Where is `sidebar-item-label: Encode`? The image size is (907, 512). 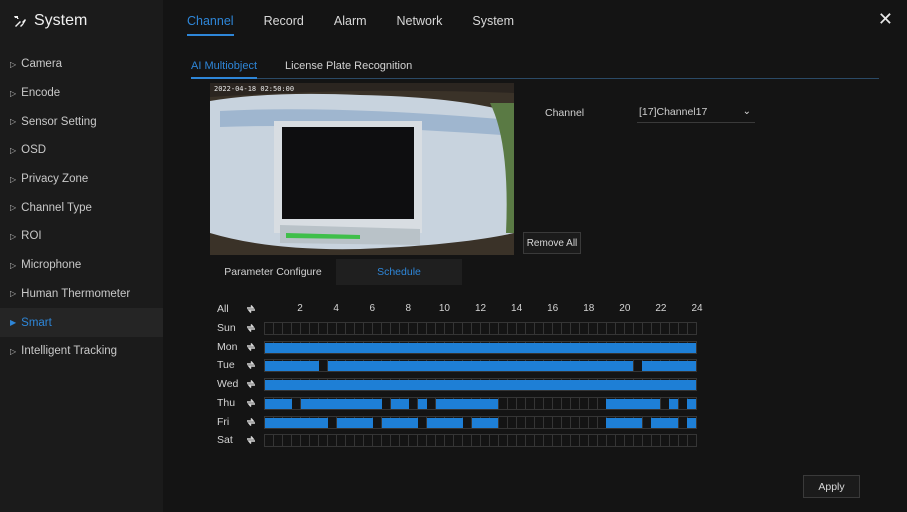
sidebar-item-label: Encode is located at coordinates (41, 93).